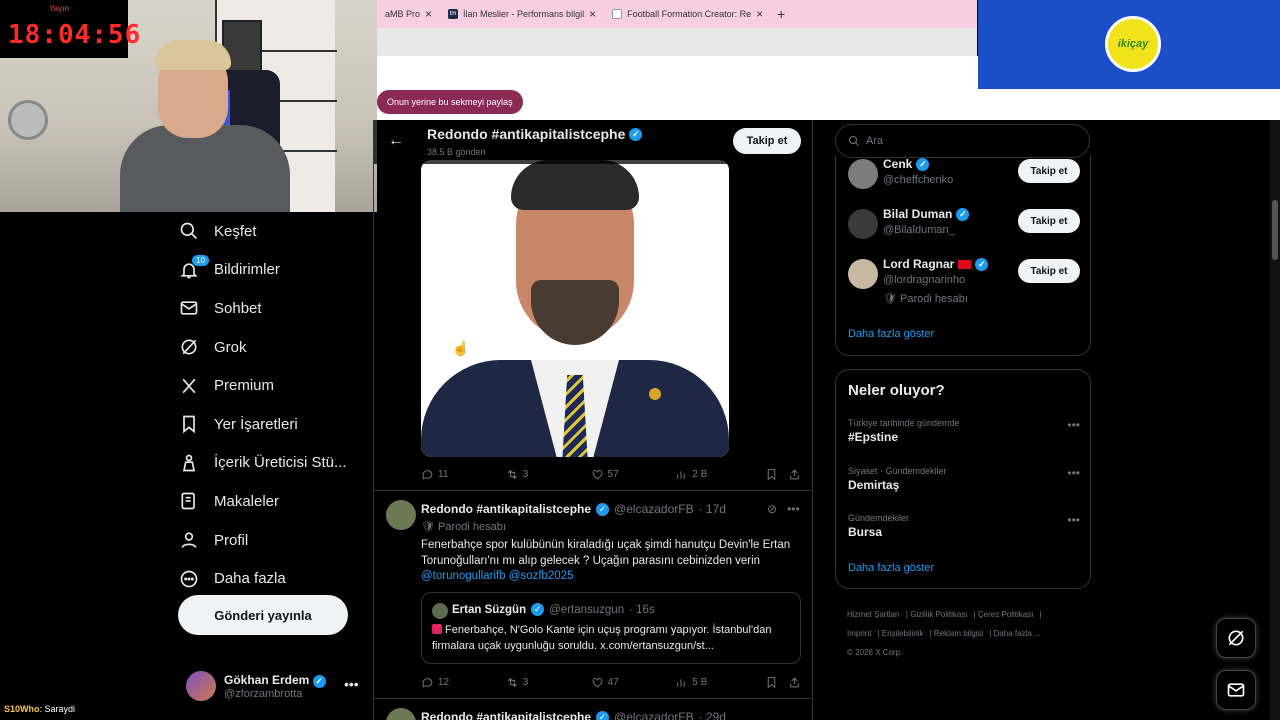 Image resolution: width=1280 pixels, height=720 pixels. I want to click on search-input: Ara, so click(962, 141).